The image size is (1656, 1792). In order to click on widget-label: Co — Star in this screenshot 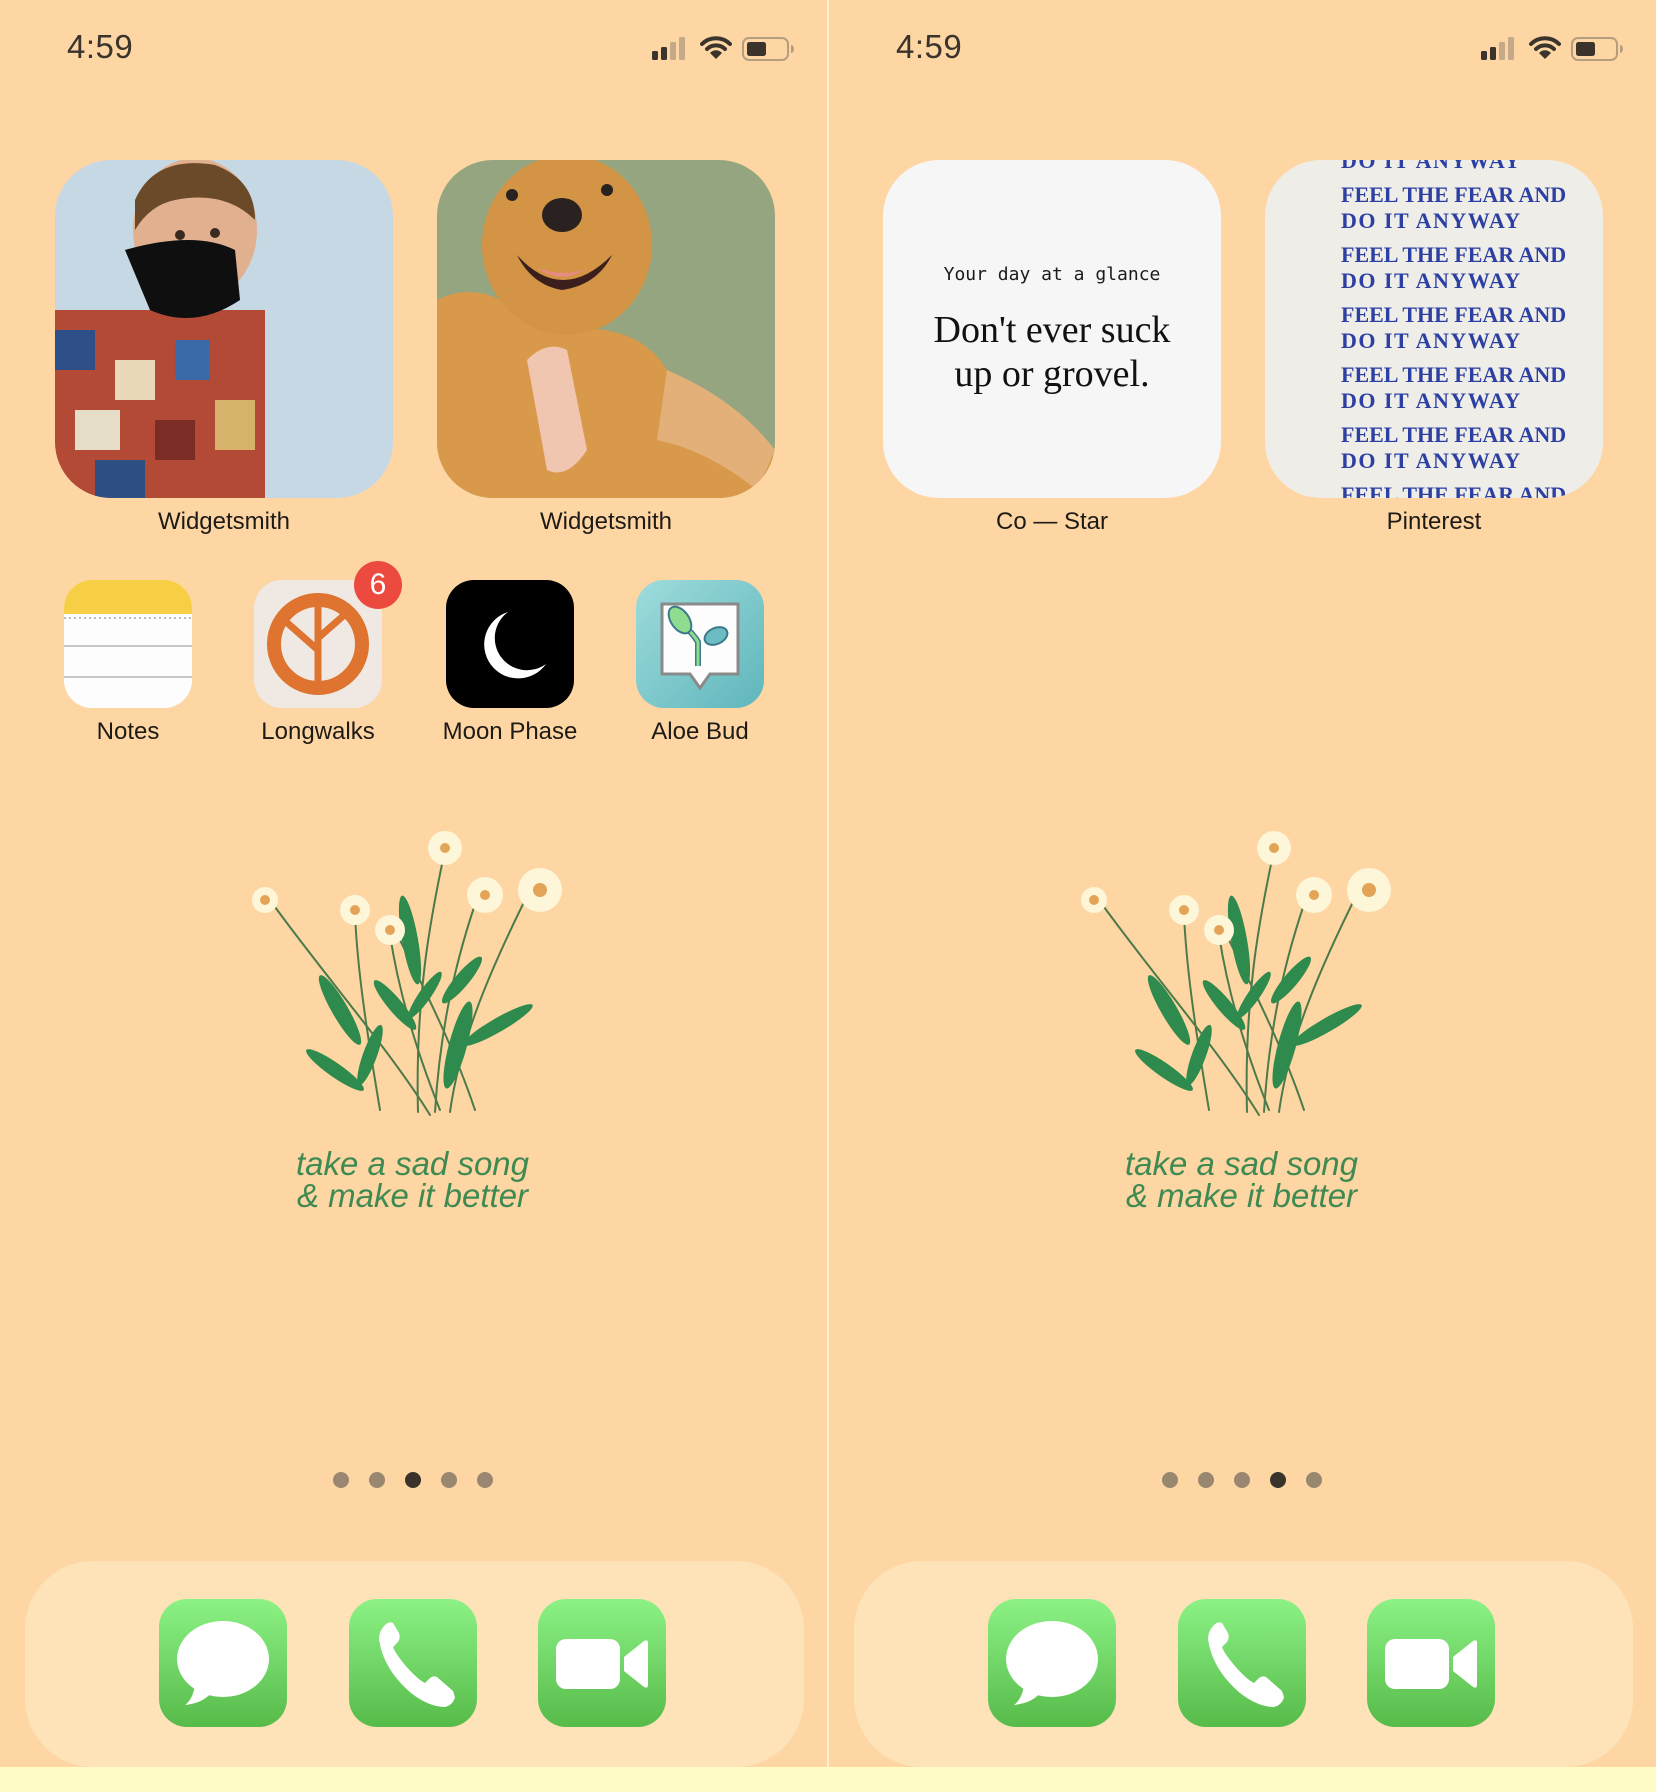, I will do `click(1052, 521)`.